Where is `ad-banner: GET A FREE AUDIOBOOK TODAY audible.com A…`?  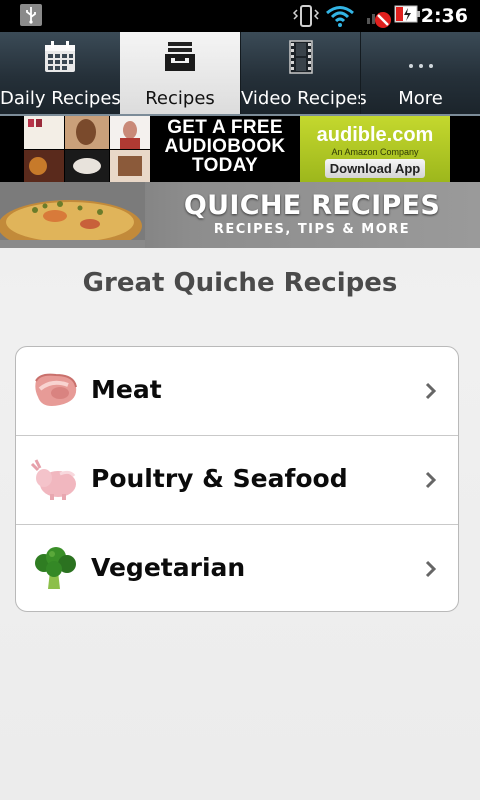
ad-banner: GET A FREE AUDIOBOOK TODAY audible.com A… is located at coordinates (240, 149).